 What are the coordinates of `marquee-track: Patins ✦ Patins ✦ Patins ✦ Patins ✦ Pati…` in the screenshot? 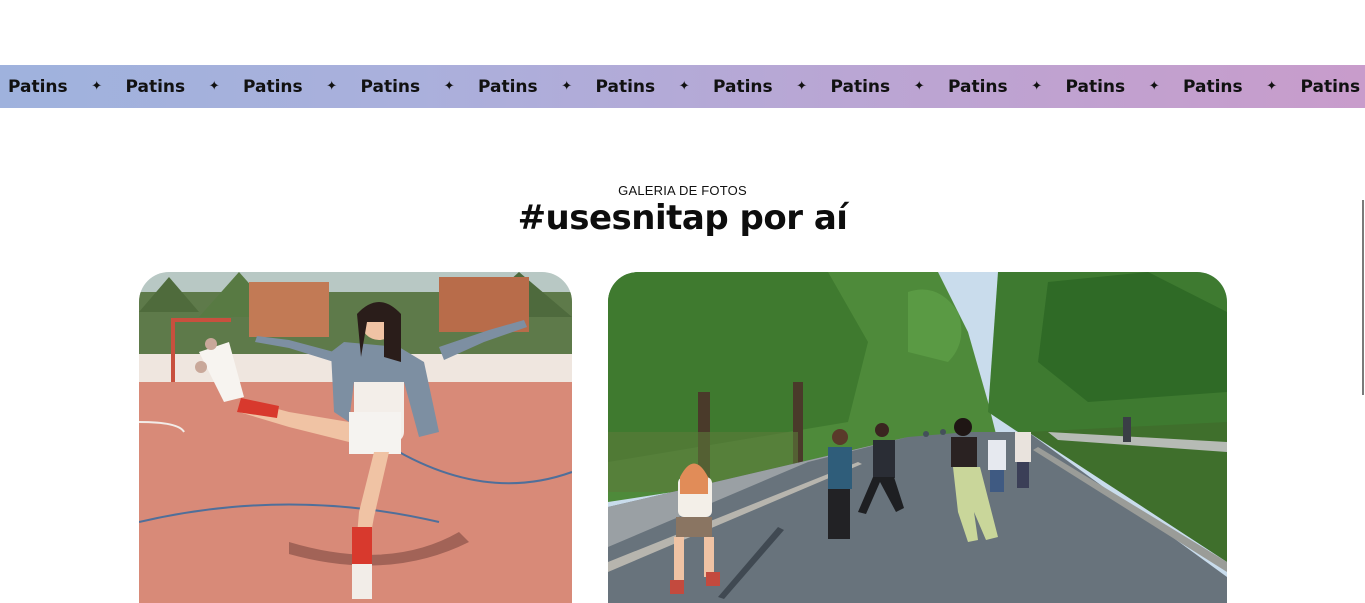 It's located at (684, 86).